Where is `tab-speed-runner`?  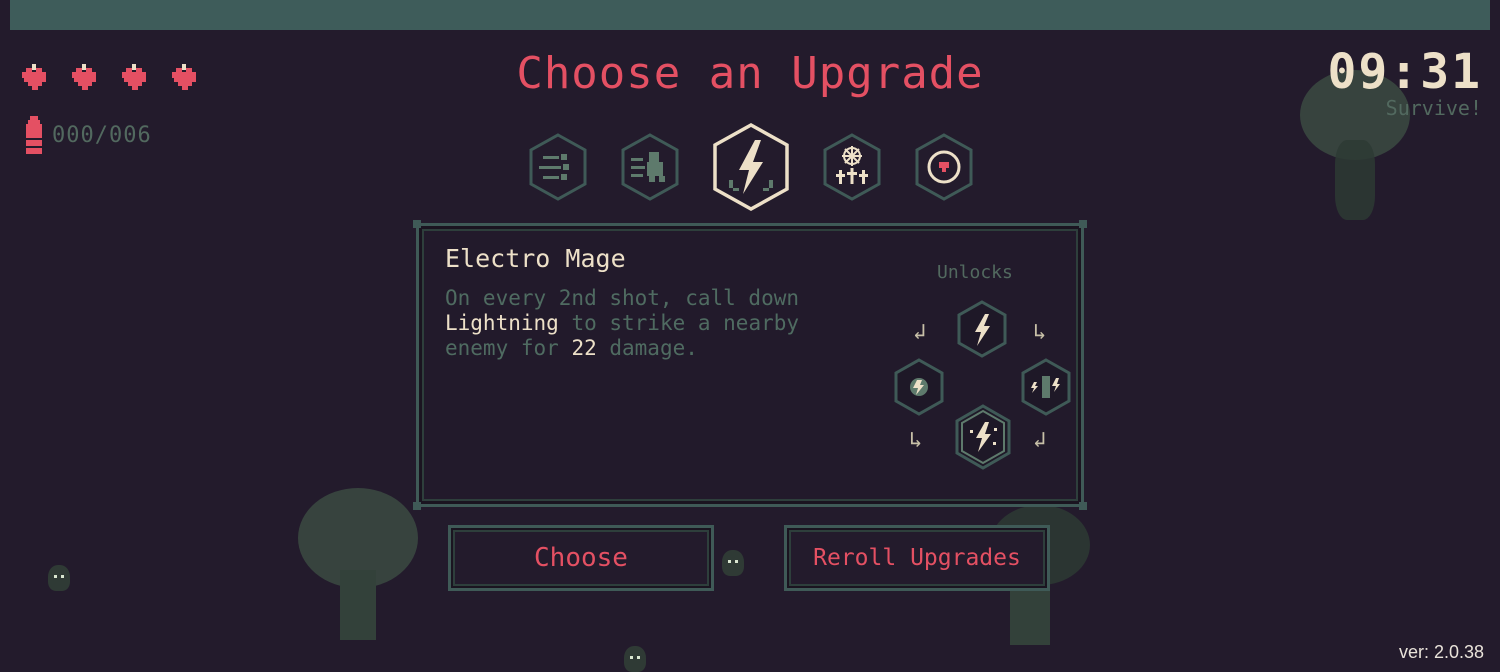 tab-speed-runner is located at coordinates (650, 167).